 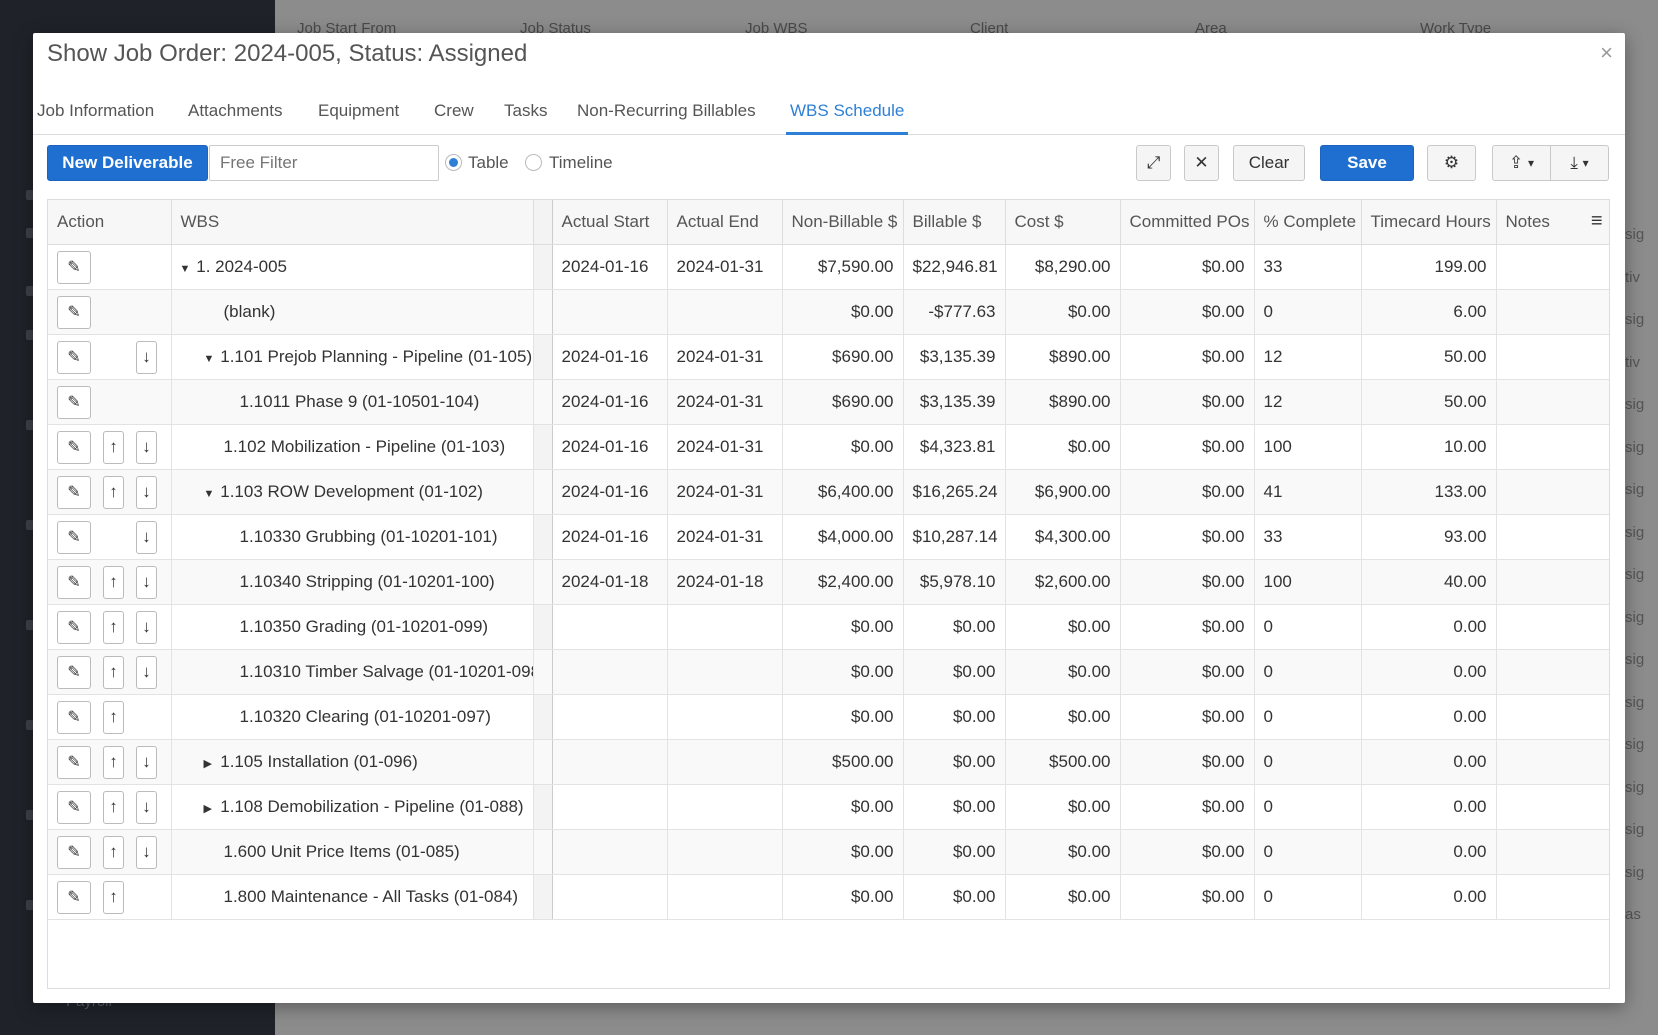 I want to click on timeline-view-radio, so click(x=533, y=162).